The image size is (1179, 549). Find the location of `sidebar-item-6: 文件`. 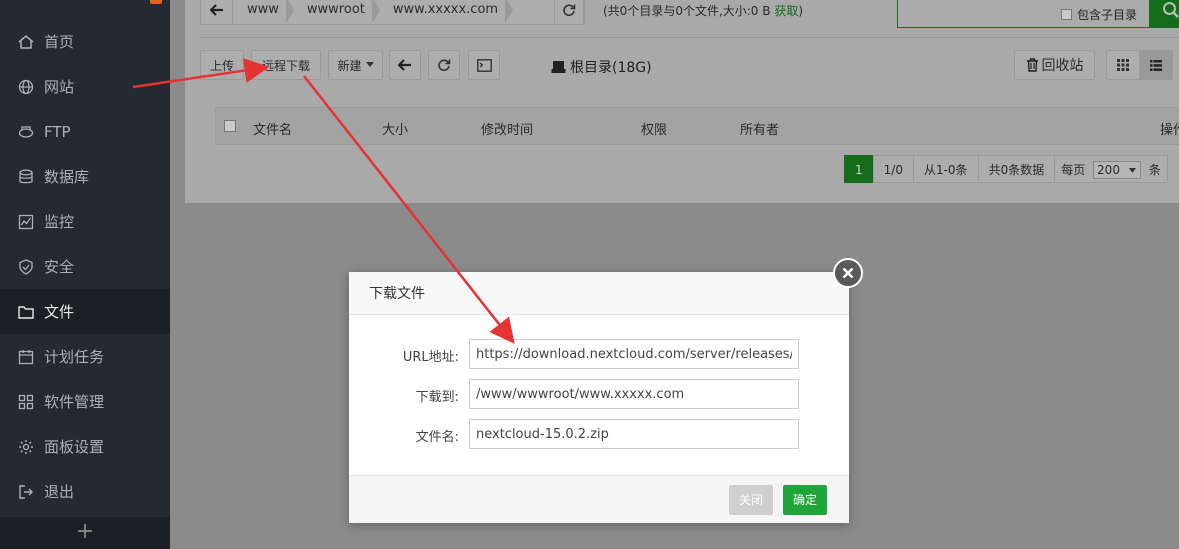

sidebar-item-6: 文件 is located at coordinates (85, 311).